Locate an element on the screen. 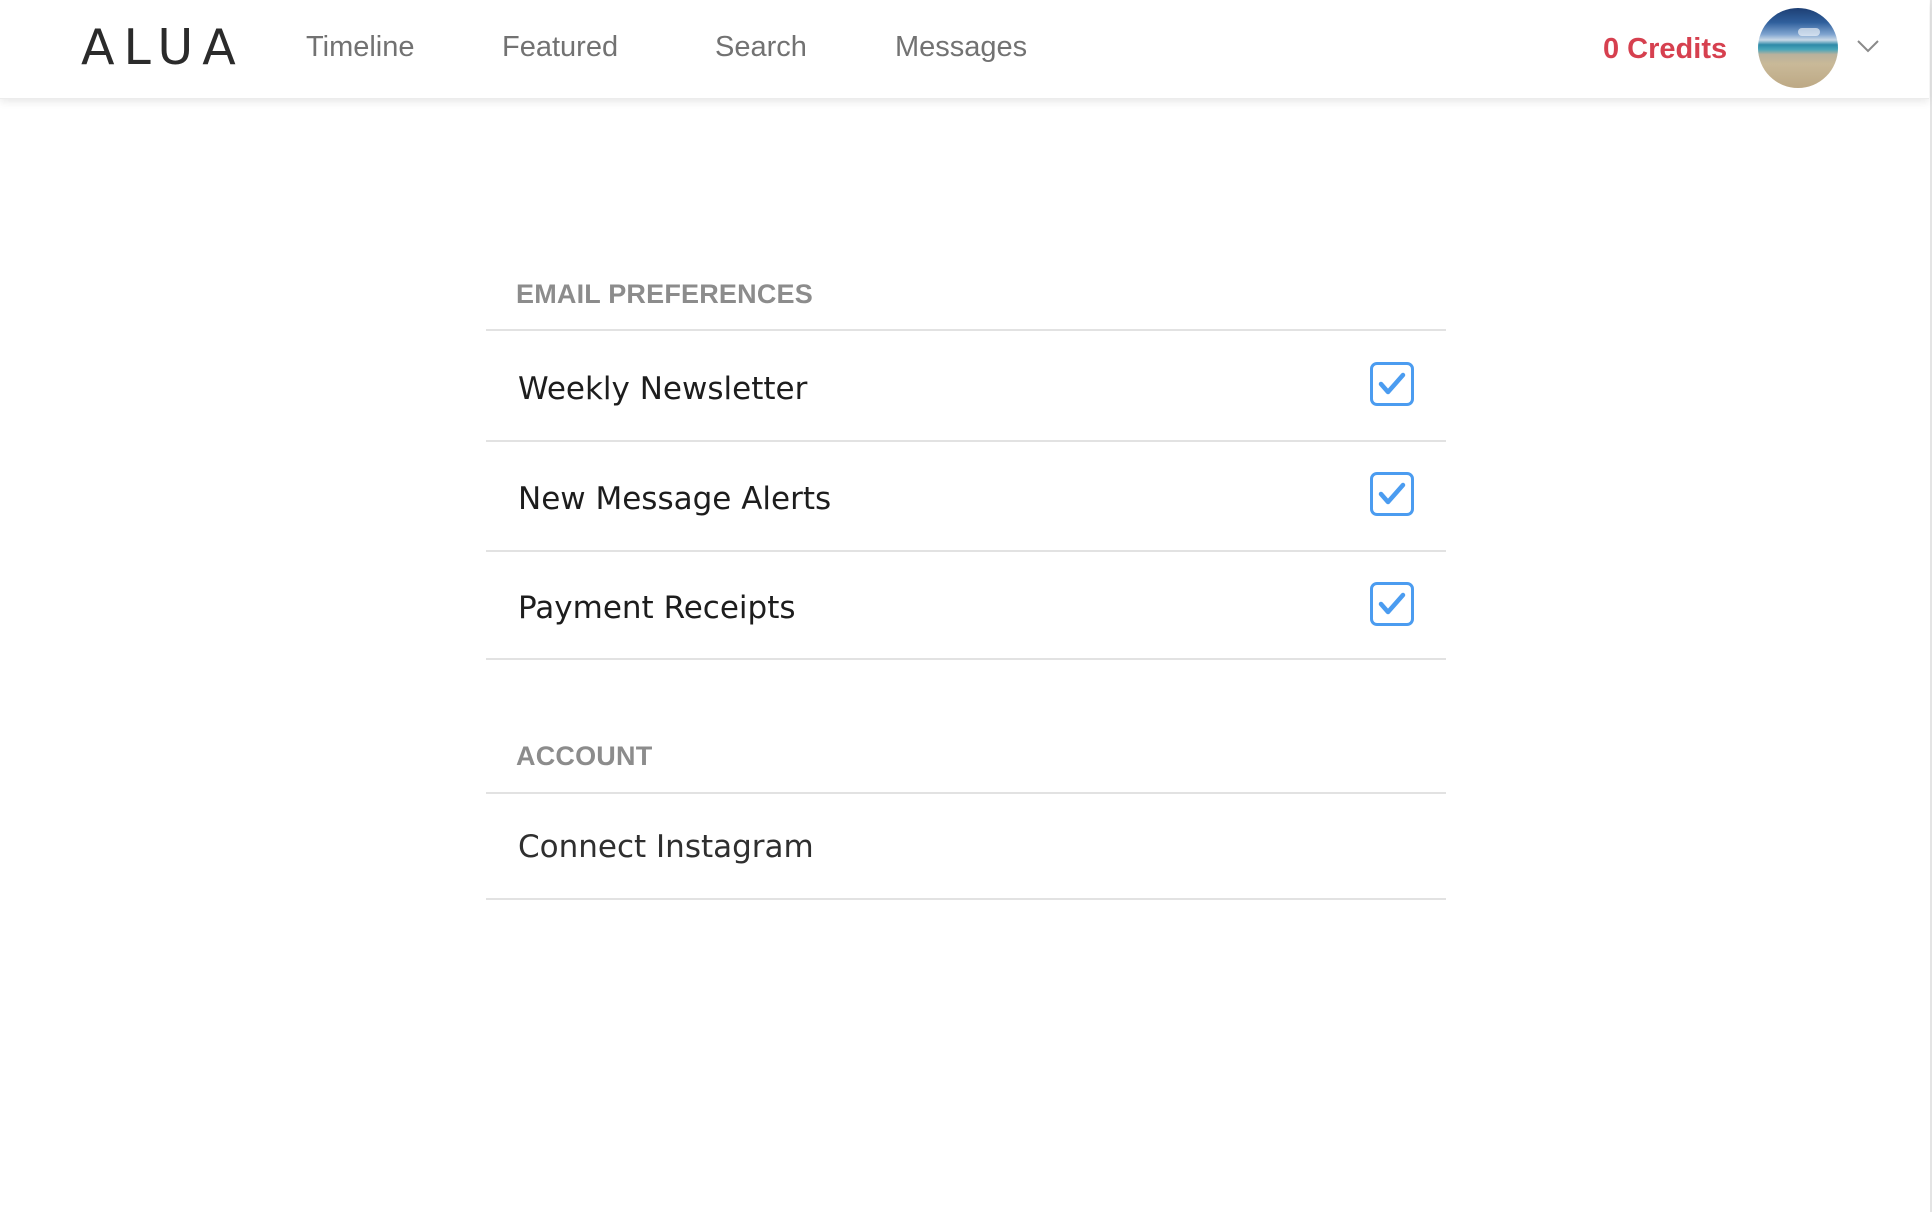 The width and height of the screenshot is (1932, 1212). credits-balance: 0 Credits is located at coordinates (1665, 49).